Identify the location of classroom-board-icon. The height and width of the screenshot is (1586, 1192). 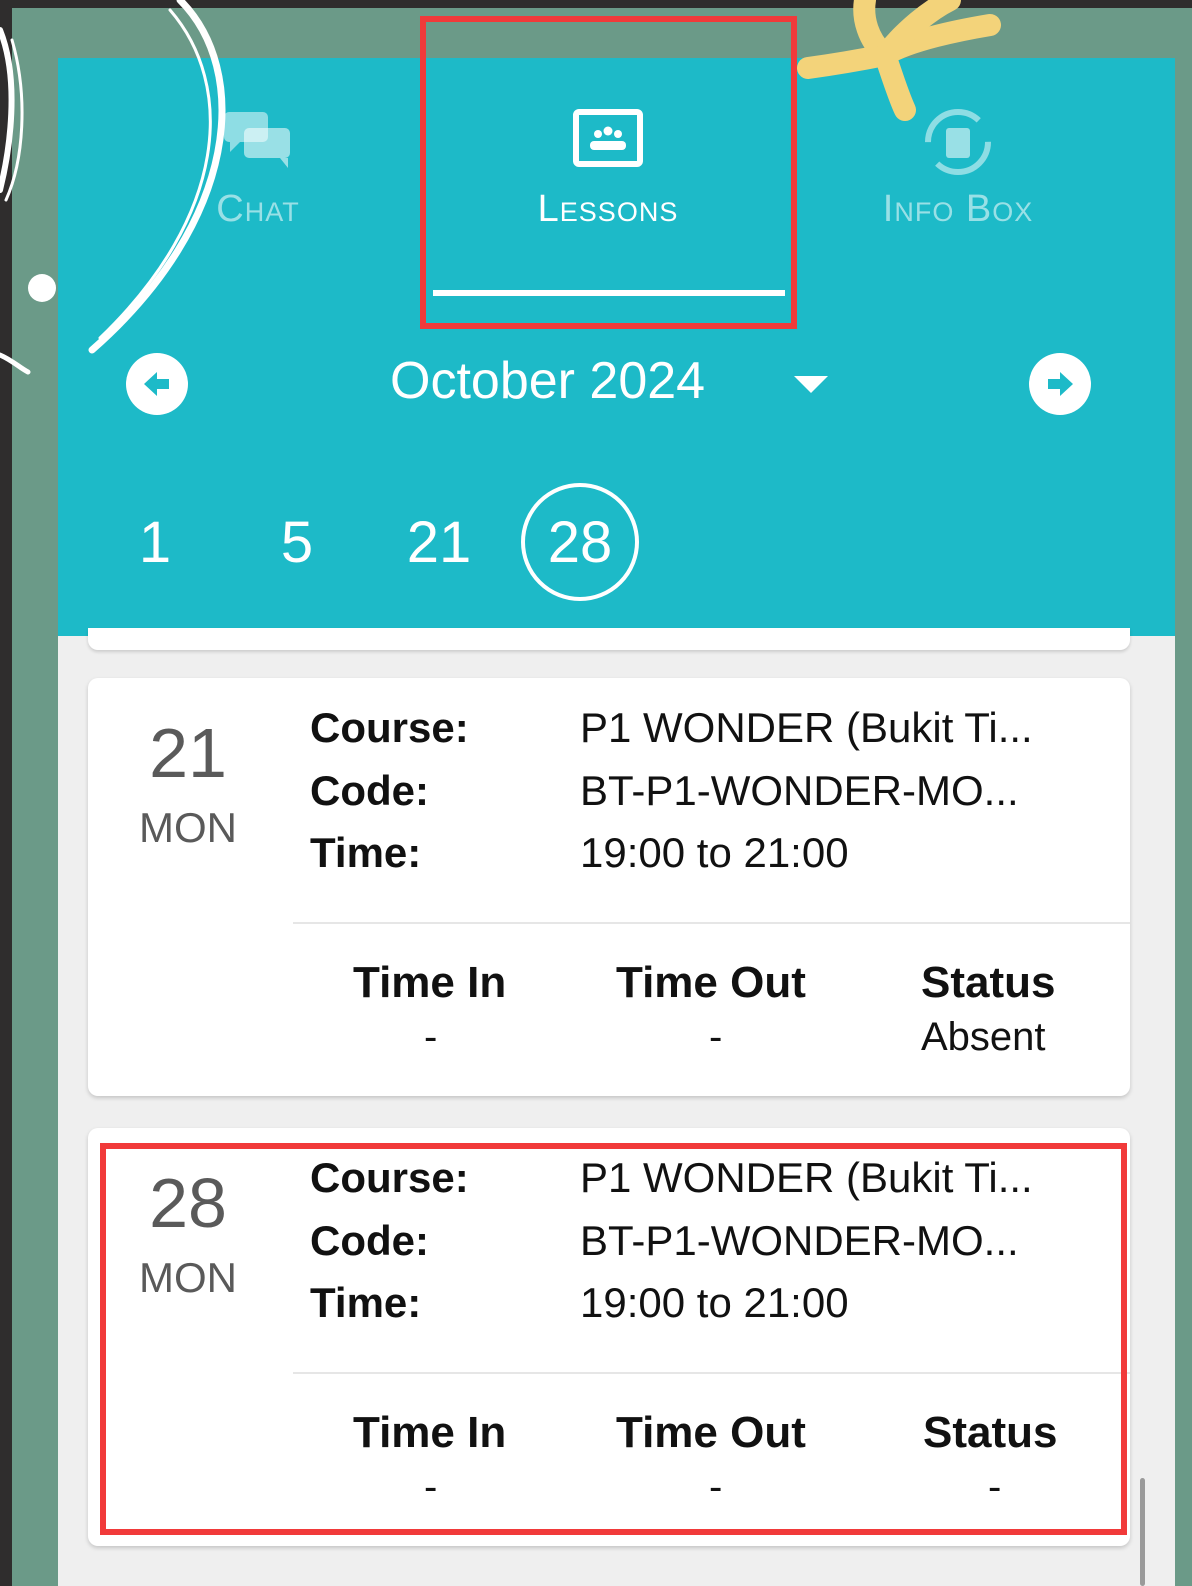
(608, 138).